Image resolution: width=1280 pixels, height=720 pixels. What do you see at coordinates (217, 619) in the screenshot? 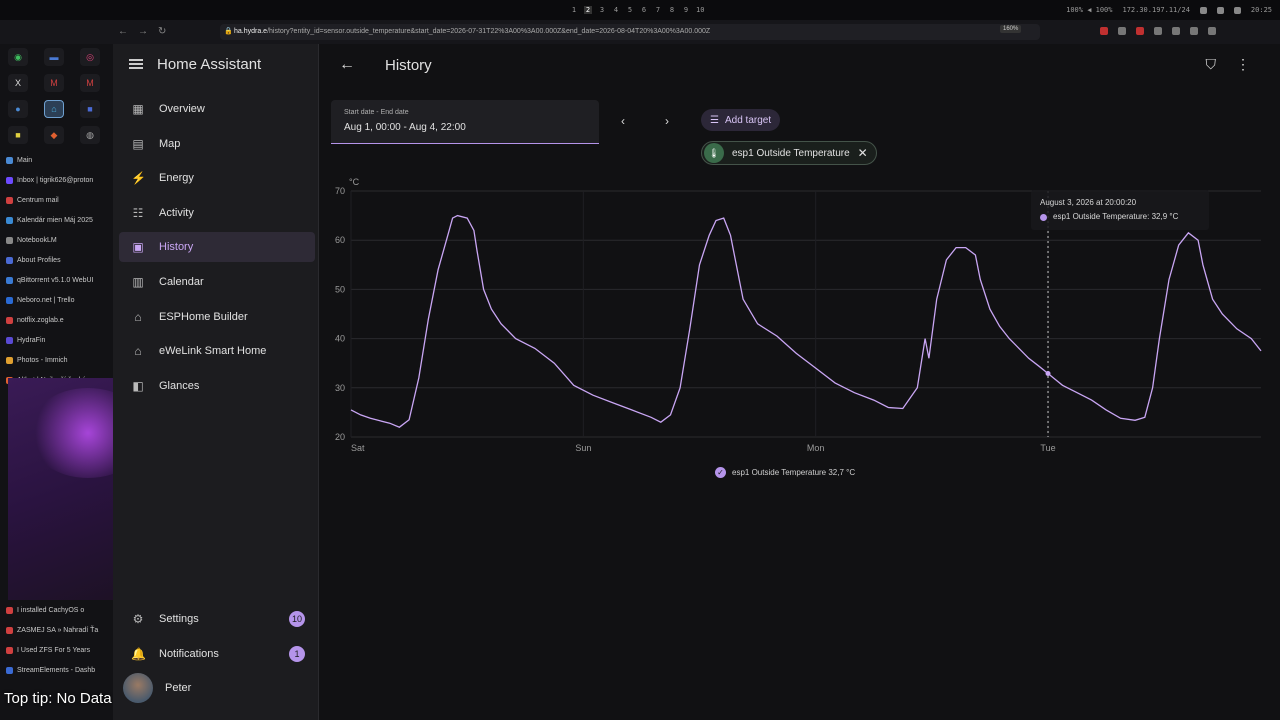
I see `sidebar-item-settings: ⚙ Settings 10` at bounding box center [217, 619].